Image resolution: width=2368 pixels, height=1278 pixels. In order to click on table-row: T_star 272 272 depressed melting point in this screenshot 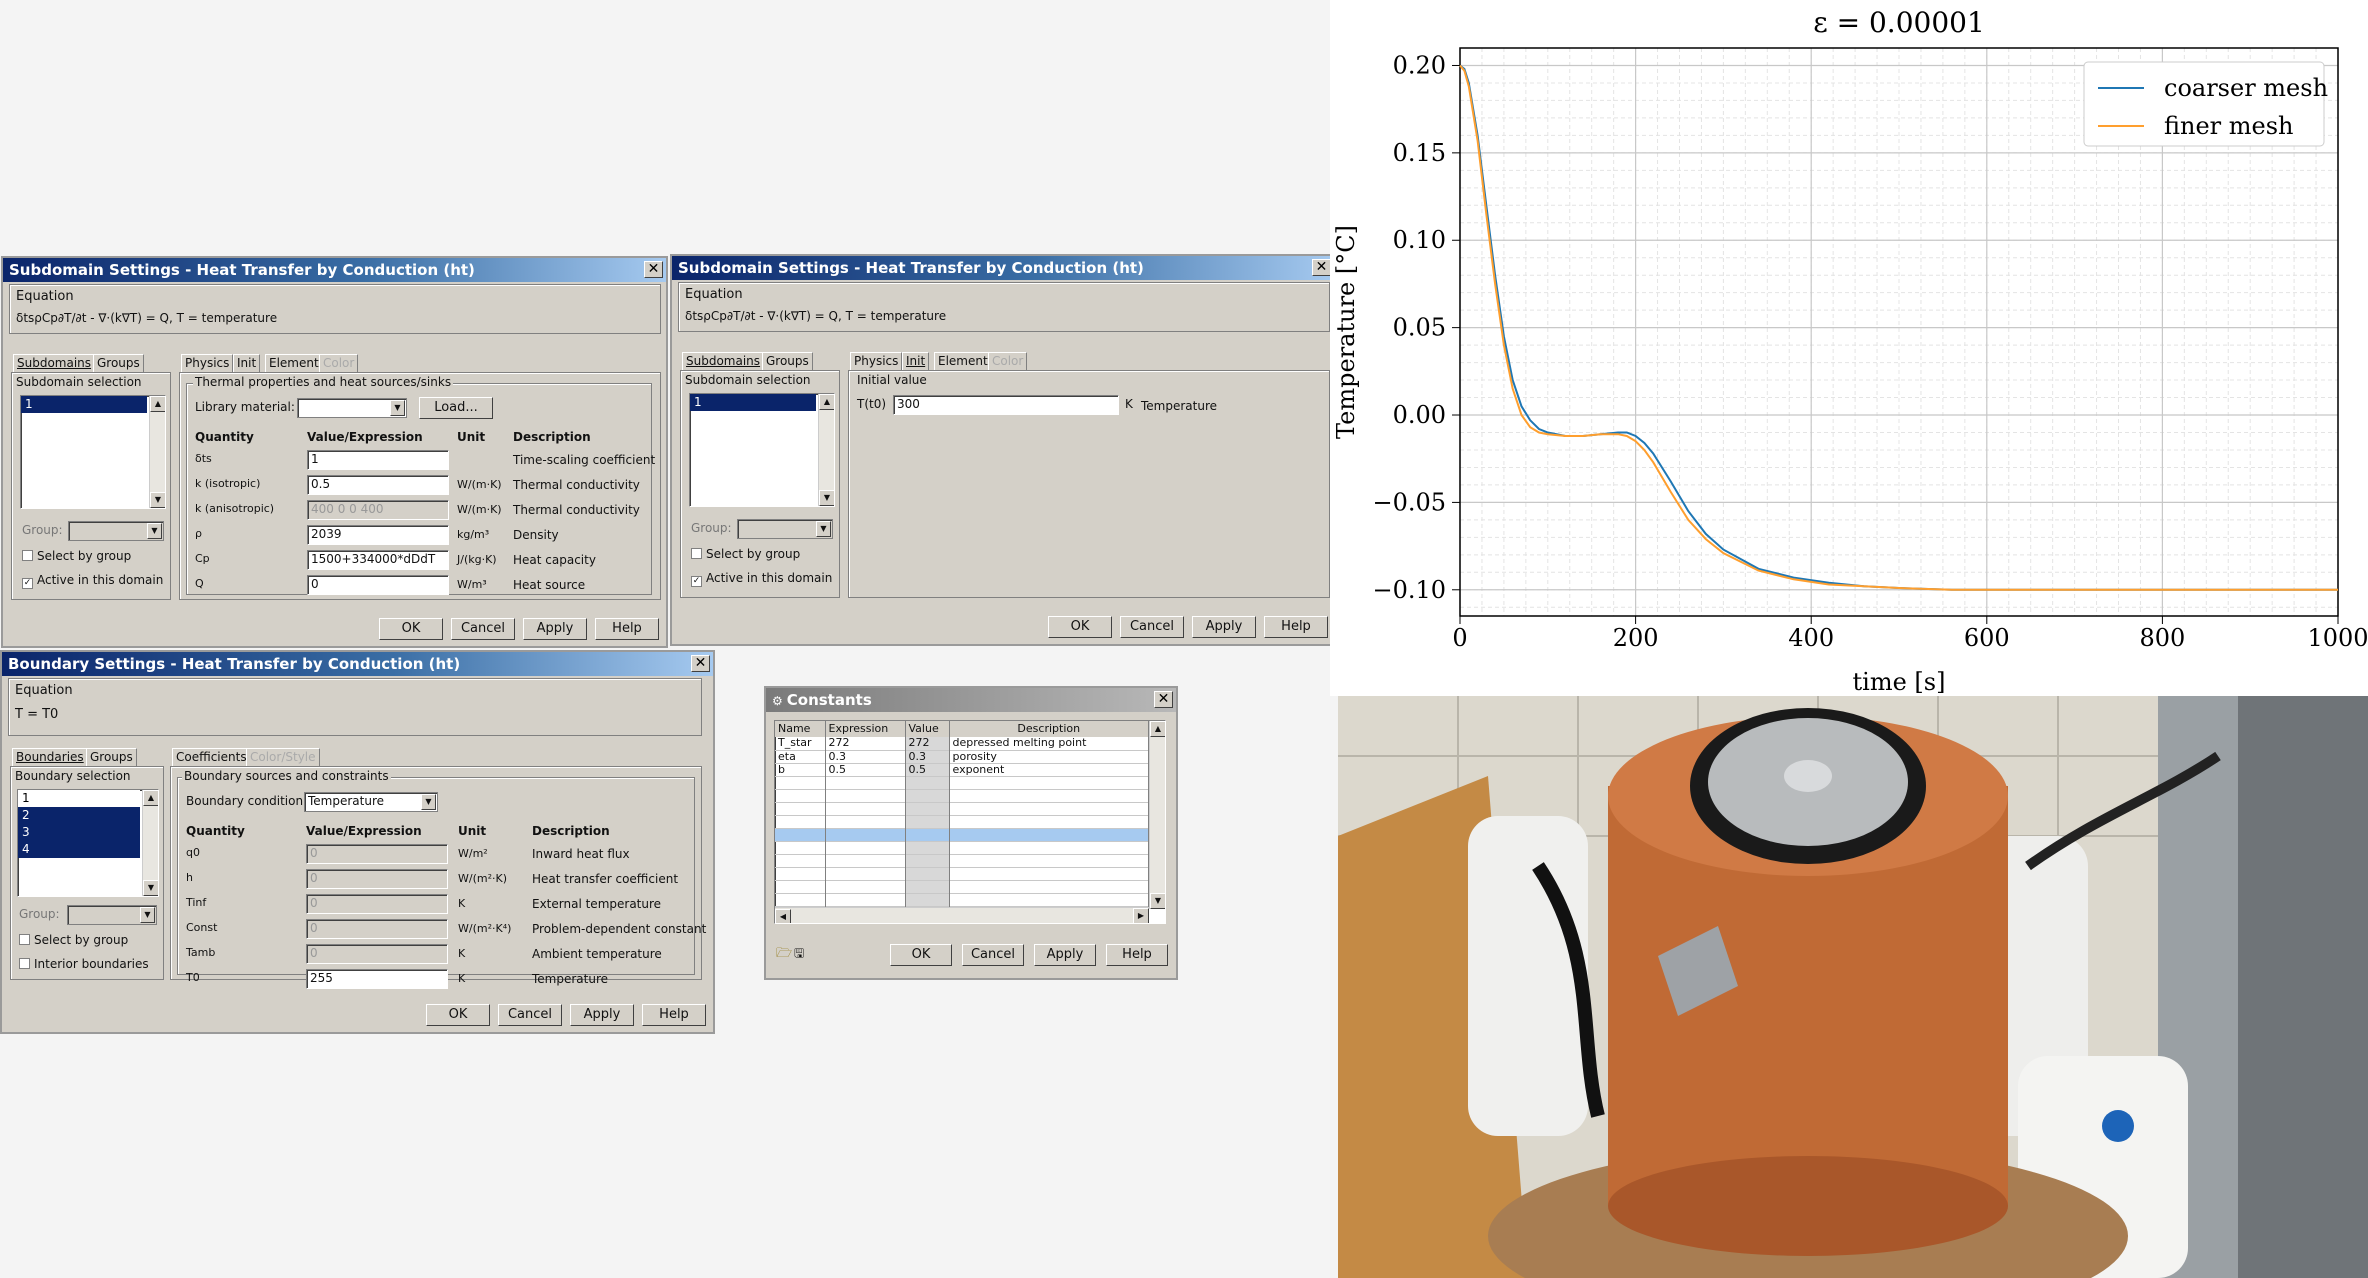, I will do `click(962, 743)`.